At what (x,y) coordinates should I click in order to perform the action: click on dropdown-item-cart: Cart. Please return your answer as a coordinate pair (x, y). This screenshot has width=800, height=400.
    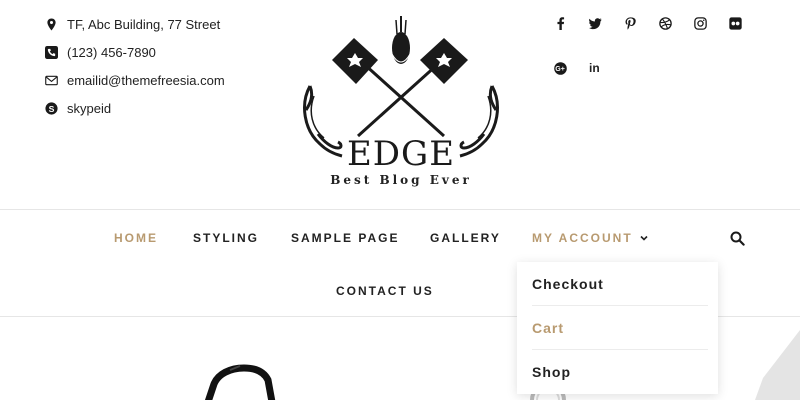
    Looking at the image, I should click on (617, 328).